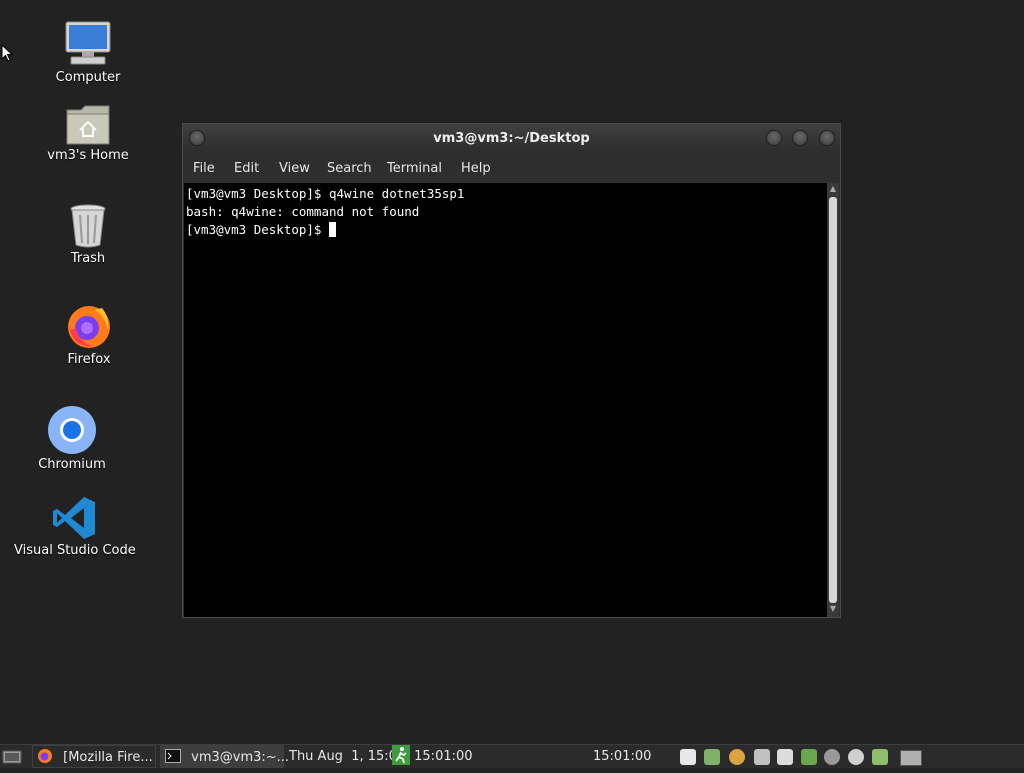 The width and height of the screenshot is (1024, 773). Describe the element at coordinates (511, 168) in the screenshot. I see `menu-bar: File Edit View Search Terminal Help` at that location.